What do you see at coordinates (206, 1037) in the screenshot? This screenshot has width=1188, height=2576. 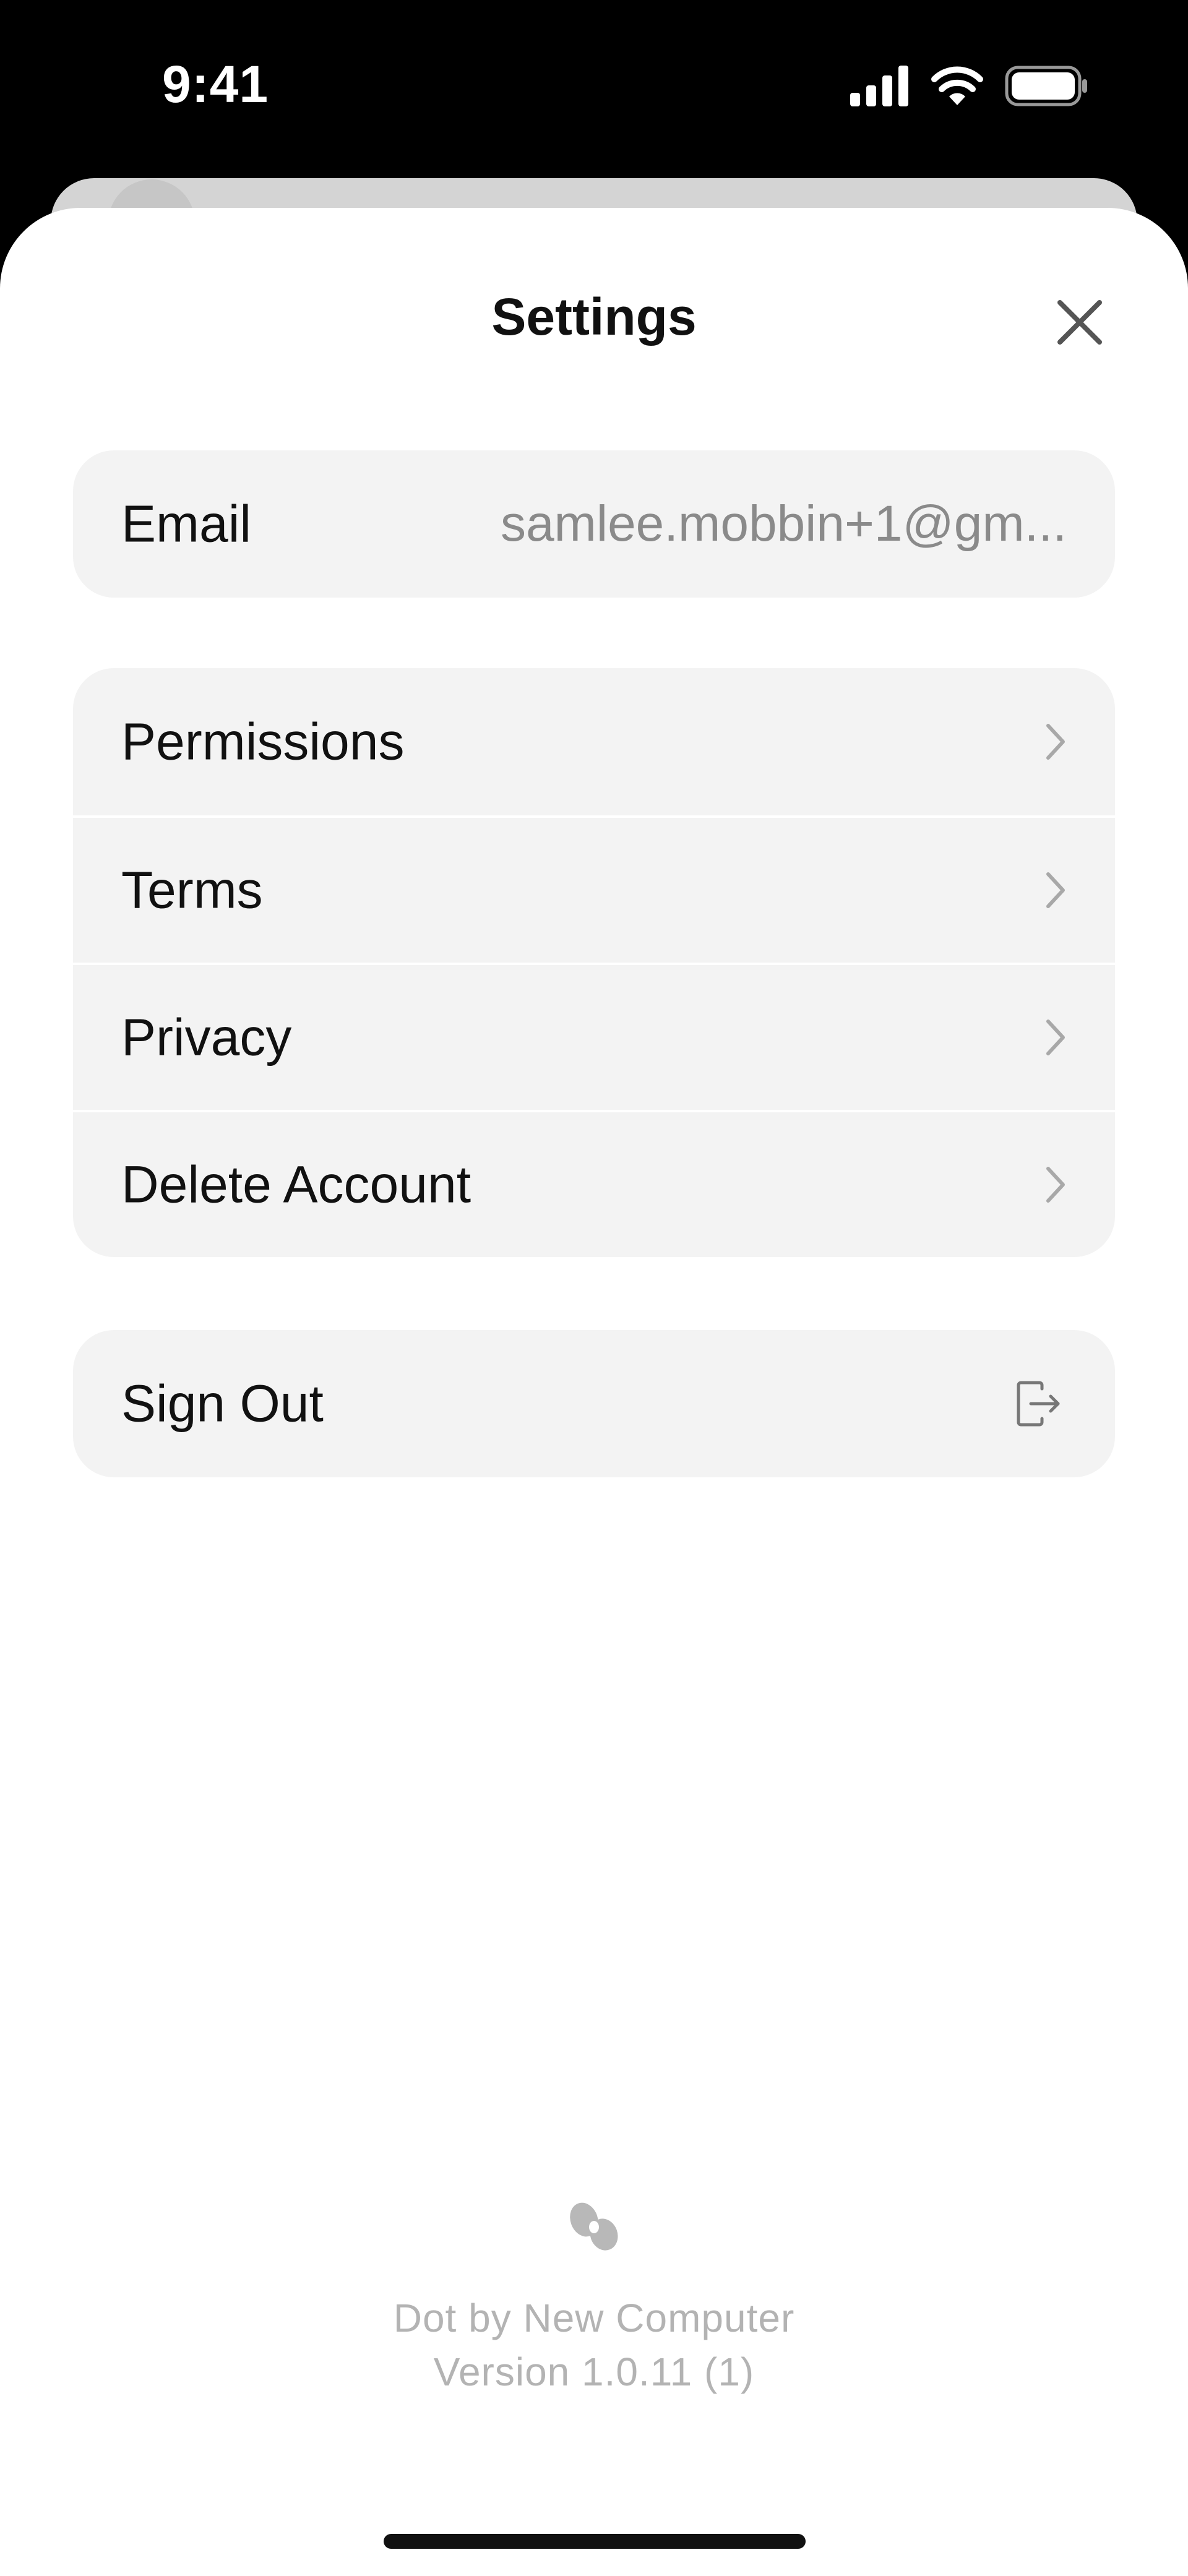 I see `privacy-label: Privacy` at bounding box center [206, 1037].